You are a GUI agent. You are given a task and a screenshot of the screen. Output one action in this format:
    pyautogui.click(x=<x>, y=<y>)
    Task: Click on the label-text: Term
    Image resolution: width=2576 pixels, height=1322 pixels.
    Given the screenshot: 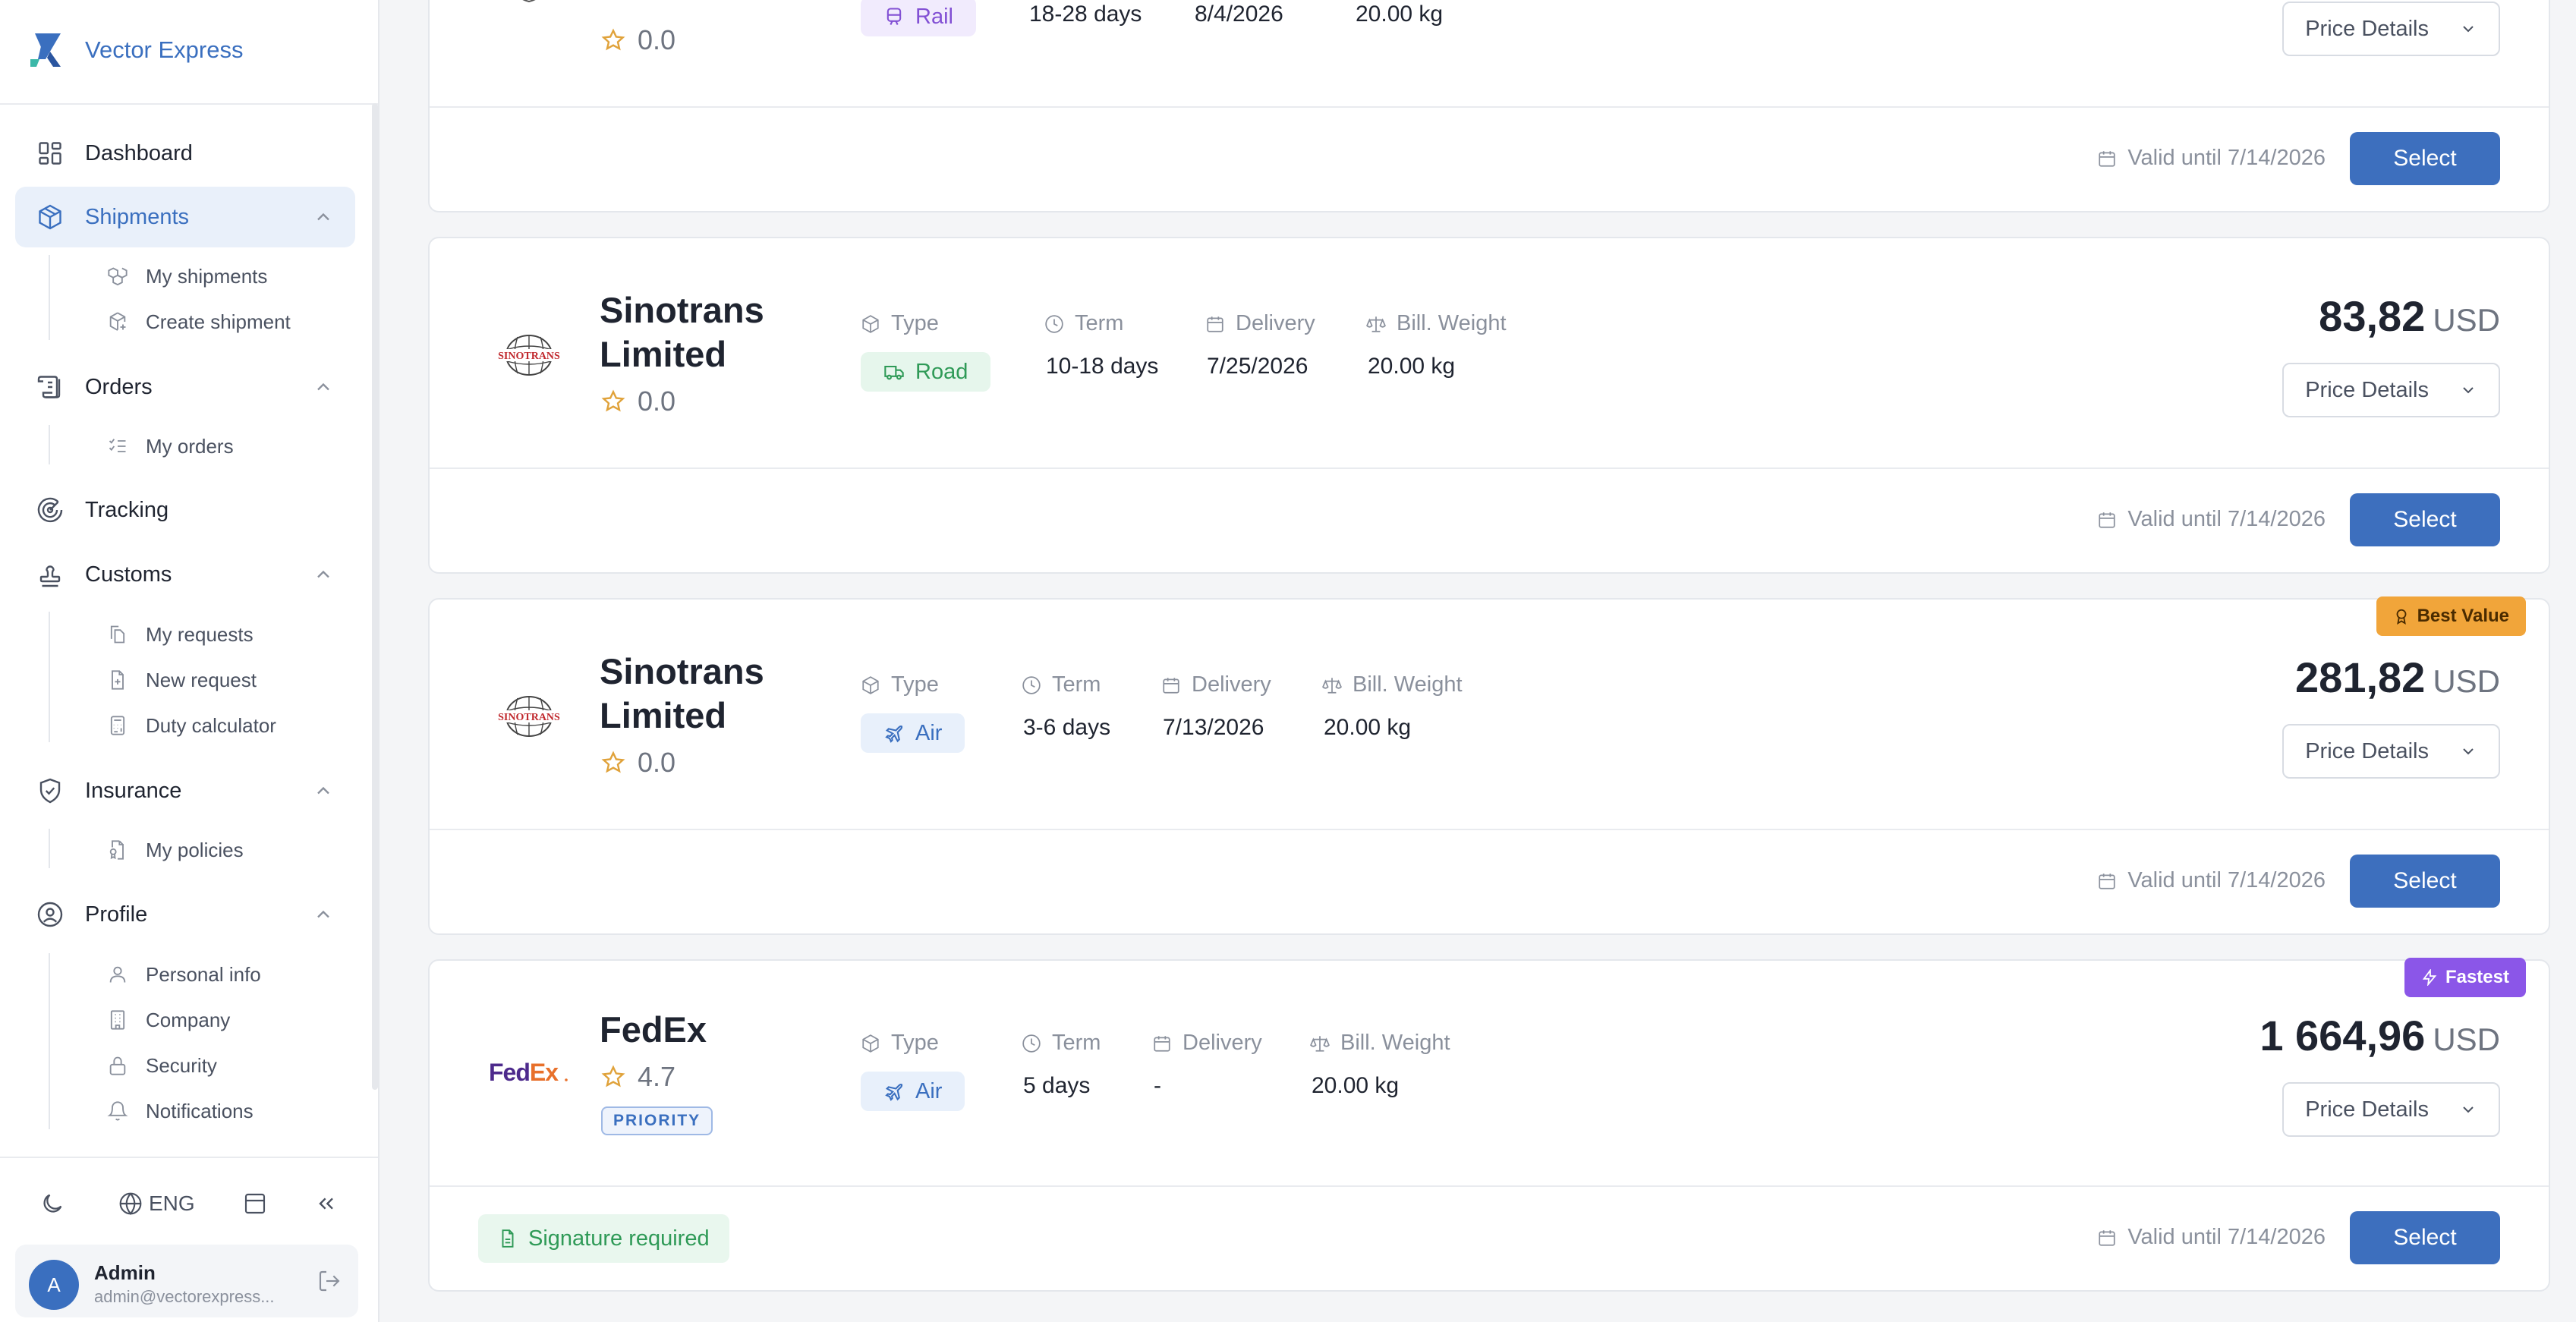 What is the action you would take?
    pyautogui.click(x=1099, y=323)
    